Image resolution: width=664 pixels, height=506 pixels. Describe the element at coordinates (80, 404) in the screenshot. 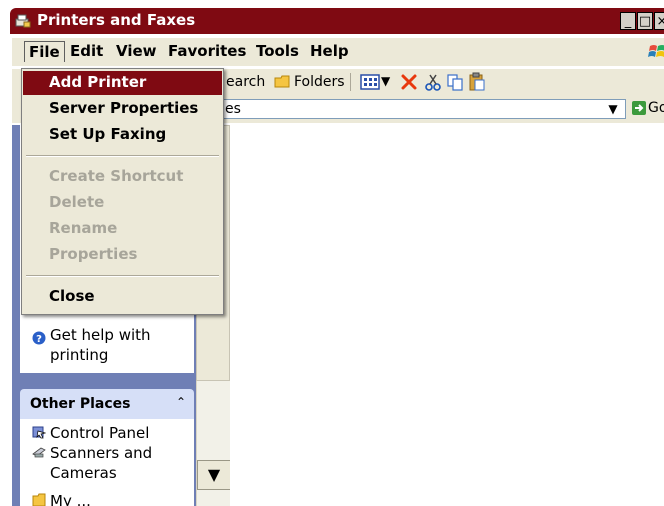

I see `other-places-title: Other Places` at that location.